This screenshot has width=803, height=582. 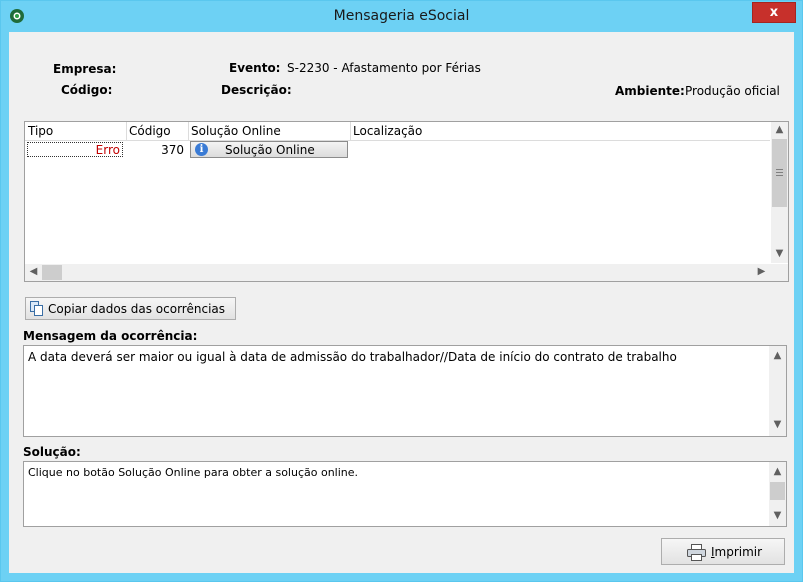 I want to click on copy-occurrences-button: Copiar dados das ocorrências, so click(x=130, y=308).